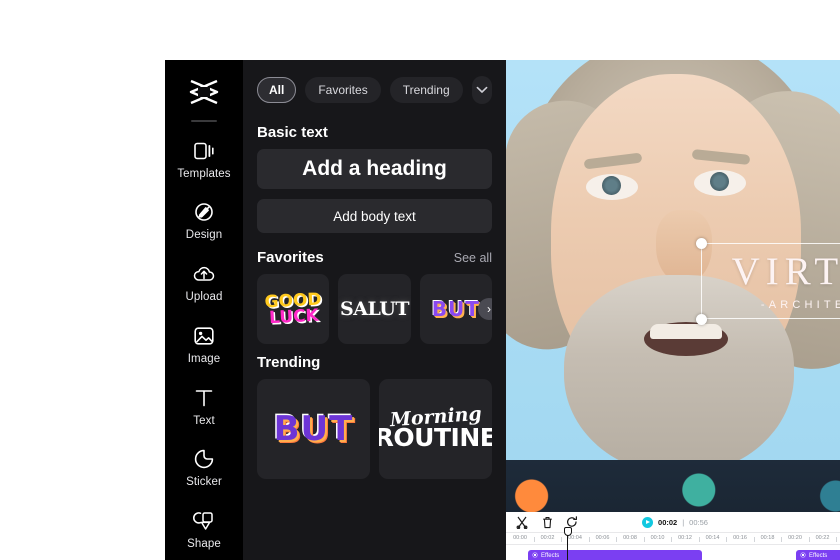  What do you see at coordinates (292, 132) in the screenshot?
I see `section-title: Basic text` at bounding box center [292, 132].